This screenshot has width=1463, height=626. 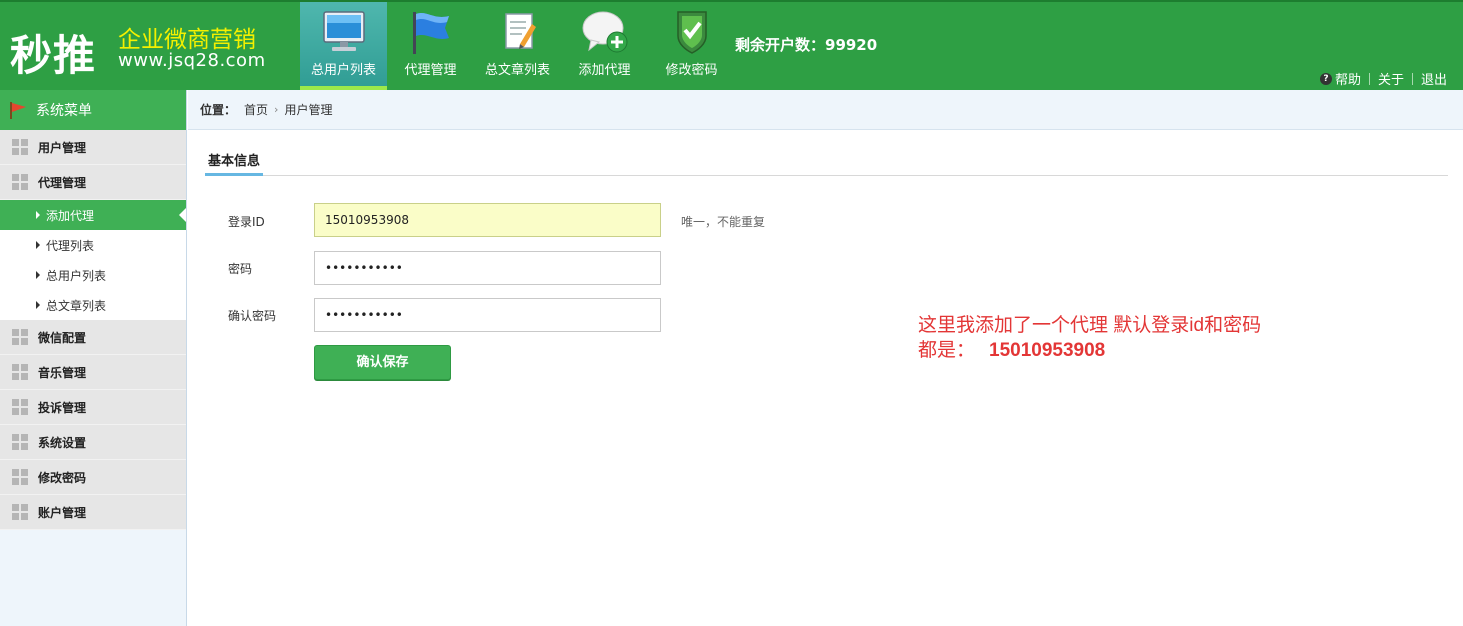 I want to click on sidebar-group-label: 投诉管理, so click(x=62, y=407).